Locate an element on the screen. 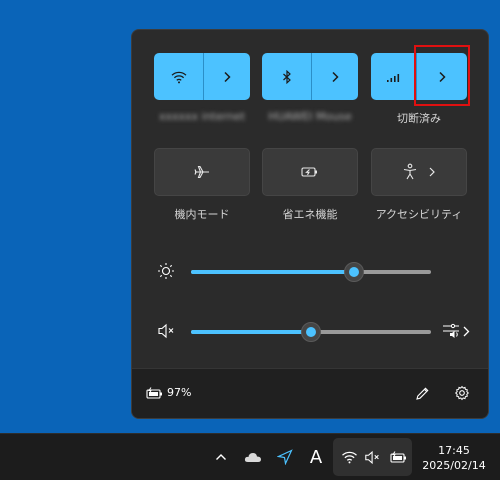 The image size is (500, 480). volume-slider-fill is located at coordinates (251, 332).